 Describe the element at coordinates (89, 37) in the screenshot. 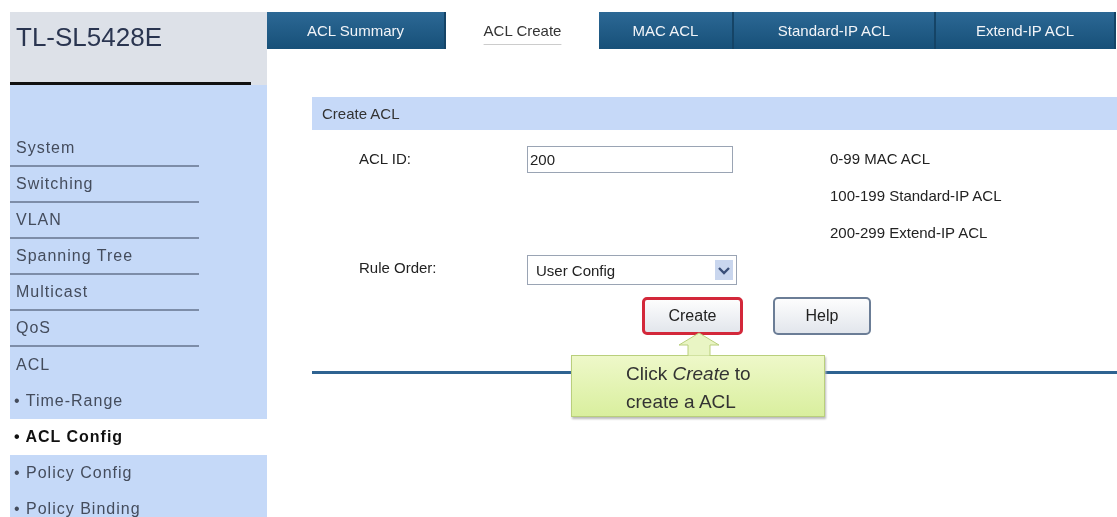

I see `logo-text: TL-SL5428E` at that location.